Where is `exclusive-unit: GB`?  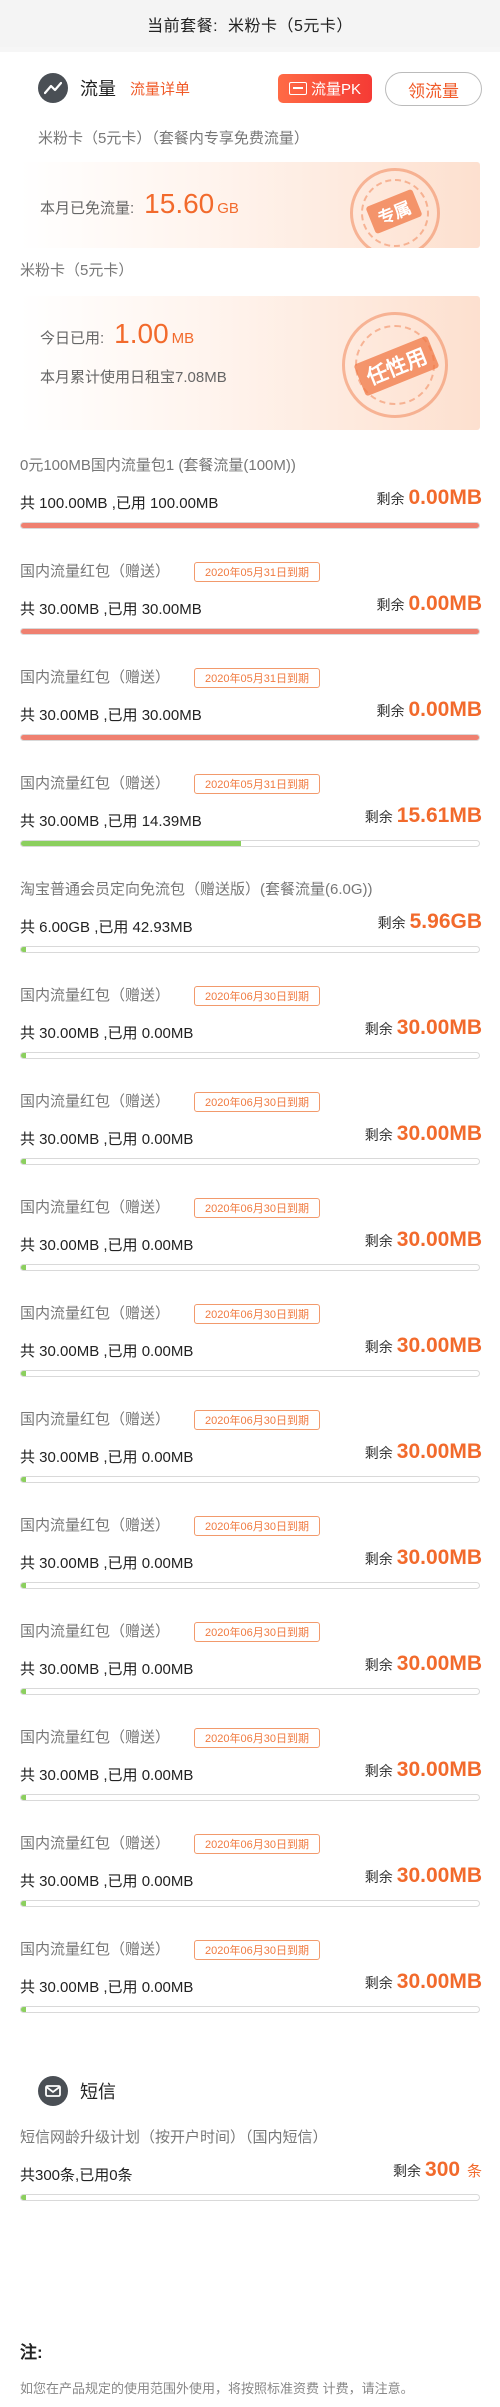
exclusive-unit: GB is located at coordinates (228, 208).